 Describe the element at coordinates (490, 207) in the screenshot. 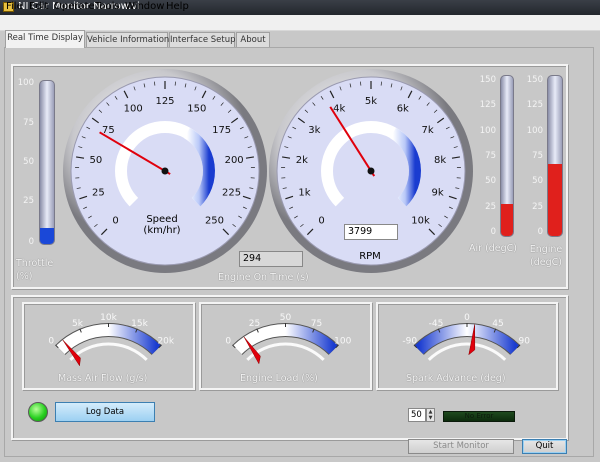

I see `air-tick-25: 25` at that location.